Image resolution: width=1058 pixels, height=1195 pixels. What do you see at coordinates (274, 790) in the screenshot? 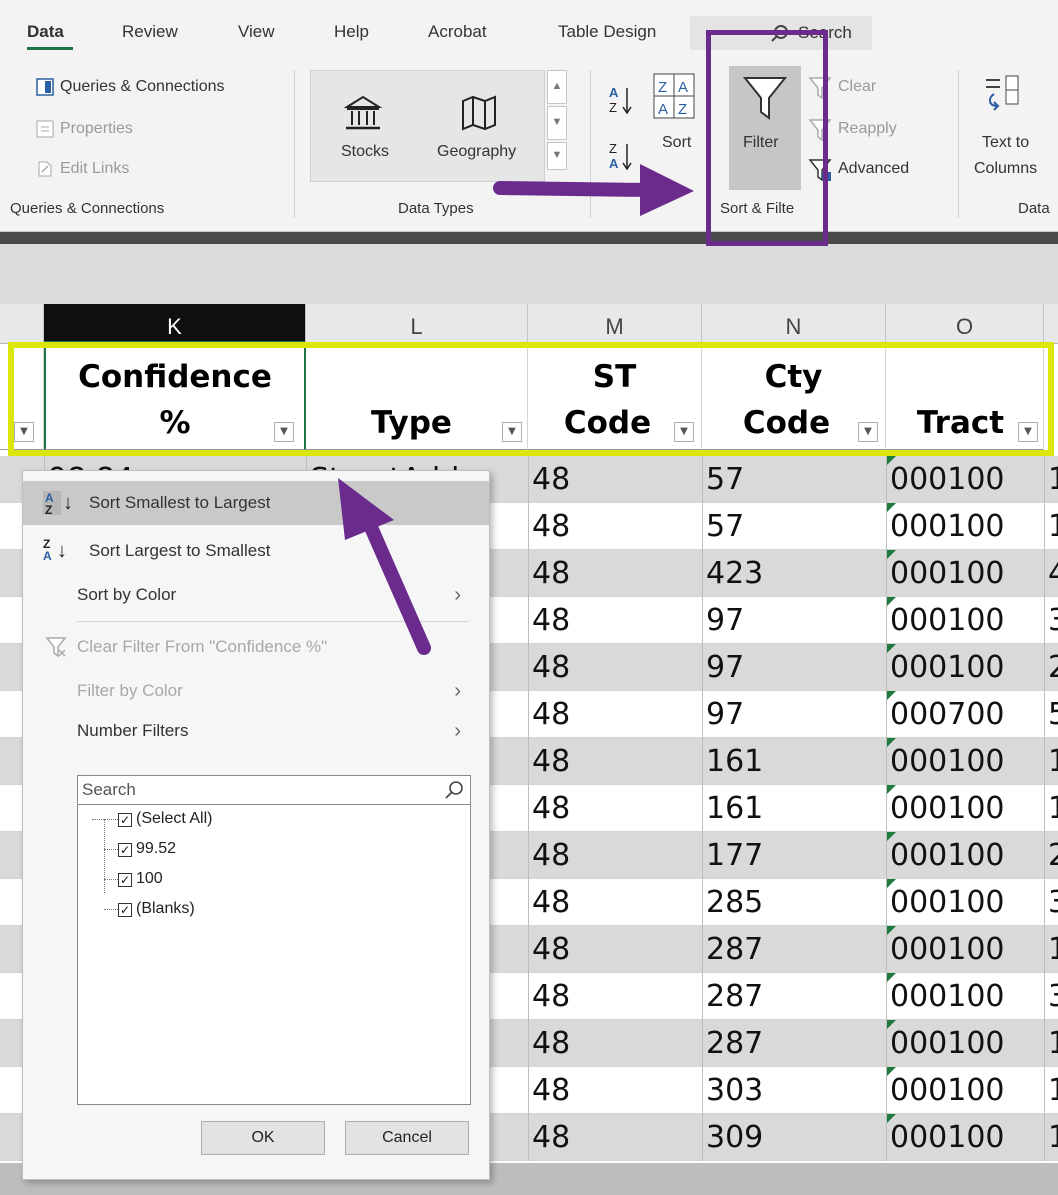
I see `filter-search-input: Search` at bounding box center [274, 790].